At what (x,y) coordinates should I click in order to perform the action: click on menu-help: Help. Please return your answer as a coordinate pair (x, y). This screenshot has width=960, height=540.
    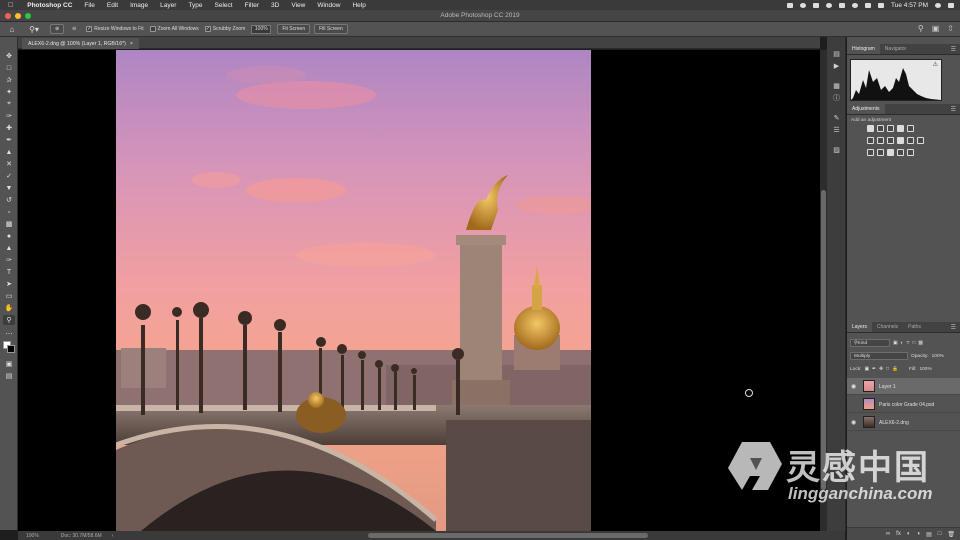
    Looking at the image, I should click on (358, 5).